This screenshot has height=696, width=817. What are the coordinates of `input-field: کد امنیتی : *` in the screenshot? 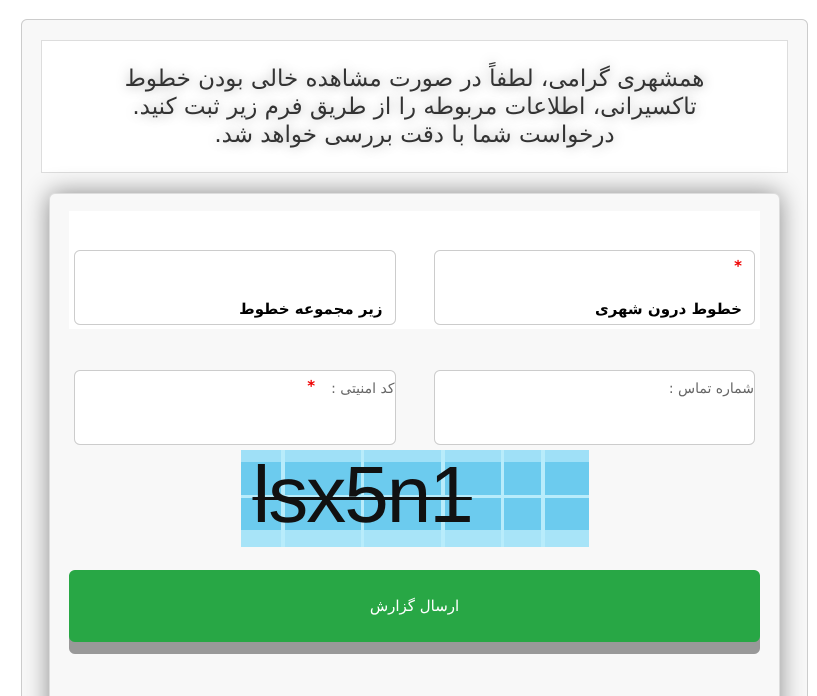 It's located at (235, 407).